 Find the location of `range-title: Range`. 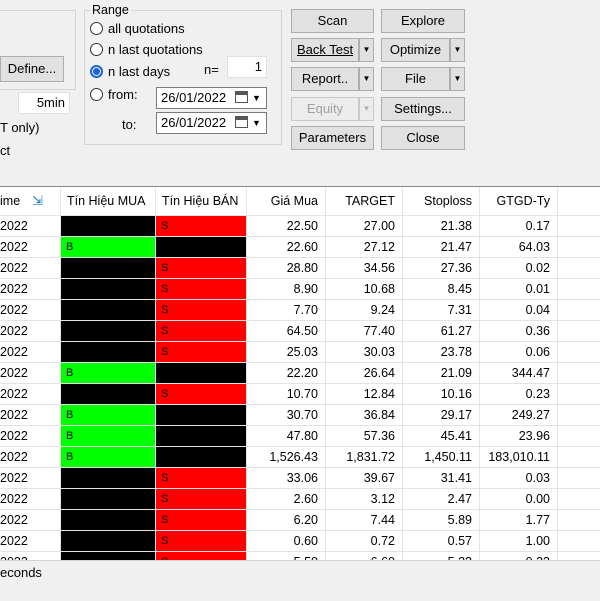

range-title: Range is located at coordinates (110, 10).